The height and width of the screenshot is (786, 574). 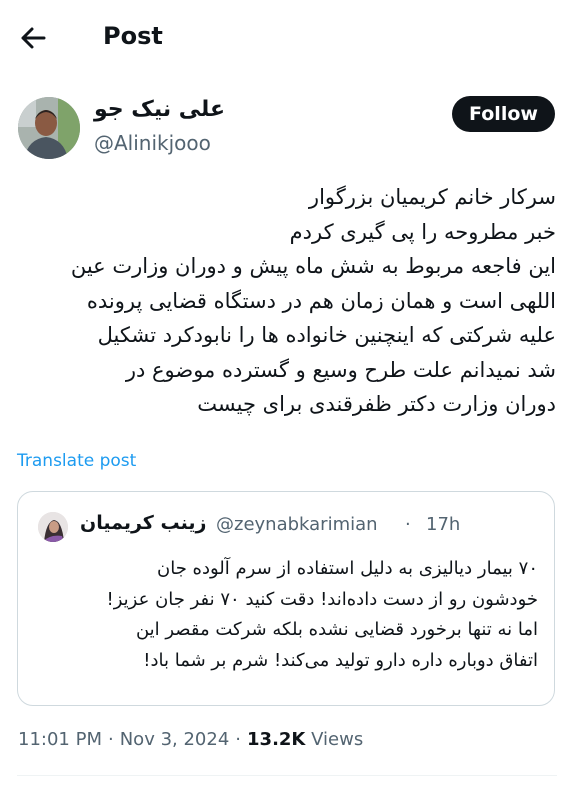 I want to click on views-count: 13.2K, so click(x=276, y=739).